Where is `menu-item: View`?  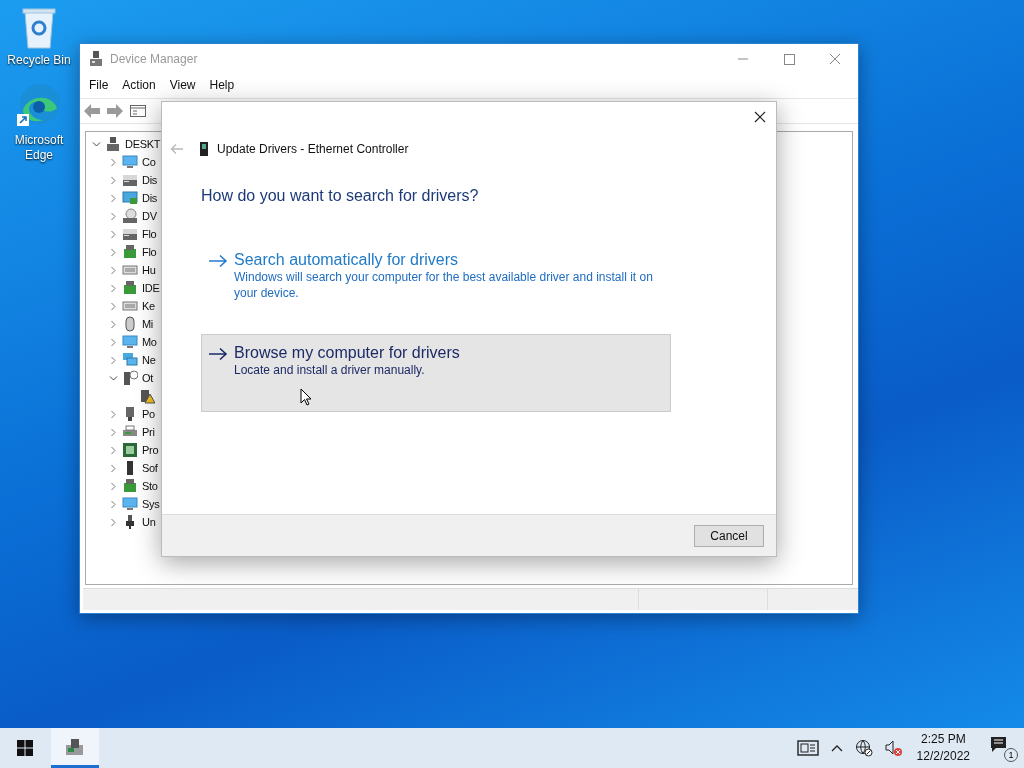 menu-item: View is located at coordinates (182, 85).